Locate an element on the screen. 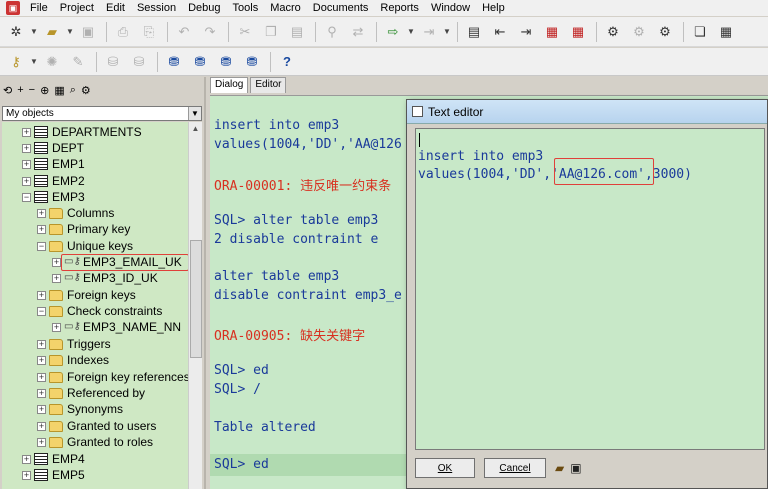 This screenshot has width=768, height=489. tree-item-referenced-by: + Referenced by is located at coordinates (91, 393).